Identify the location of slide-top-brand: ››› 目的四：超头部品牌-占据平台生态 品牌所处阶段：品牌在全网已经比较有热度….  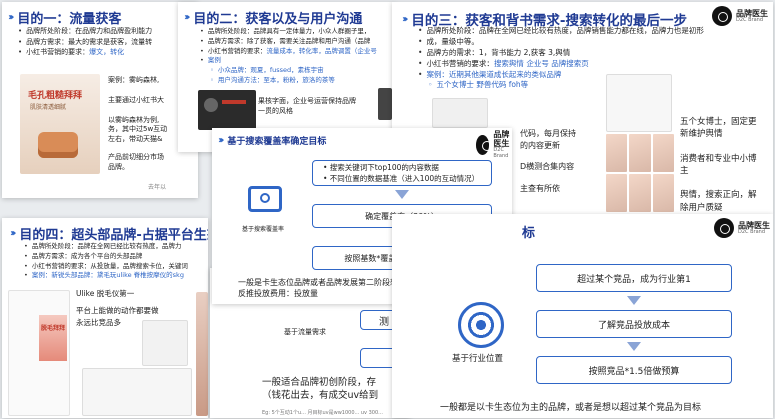
(105, 318).